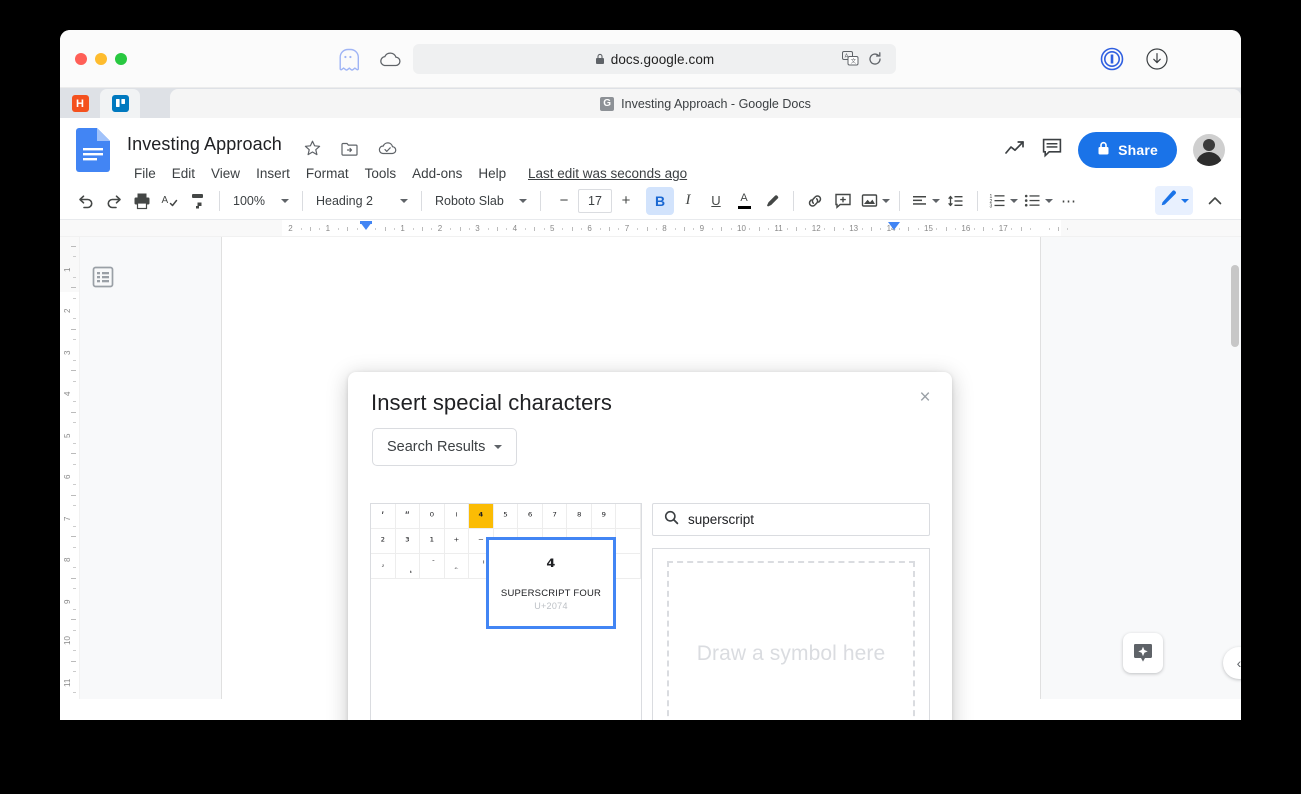 The height and width of the screenshot is (794, 1301). I want to click on star-icon, so click(312, 151).